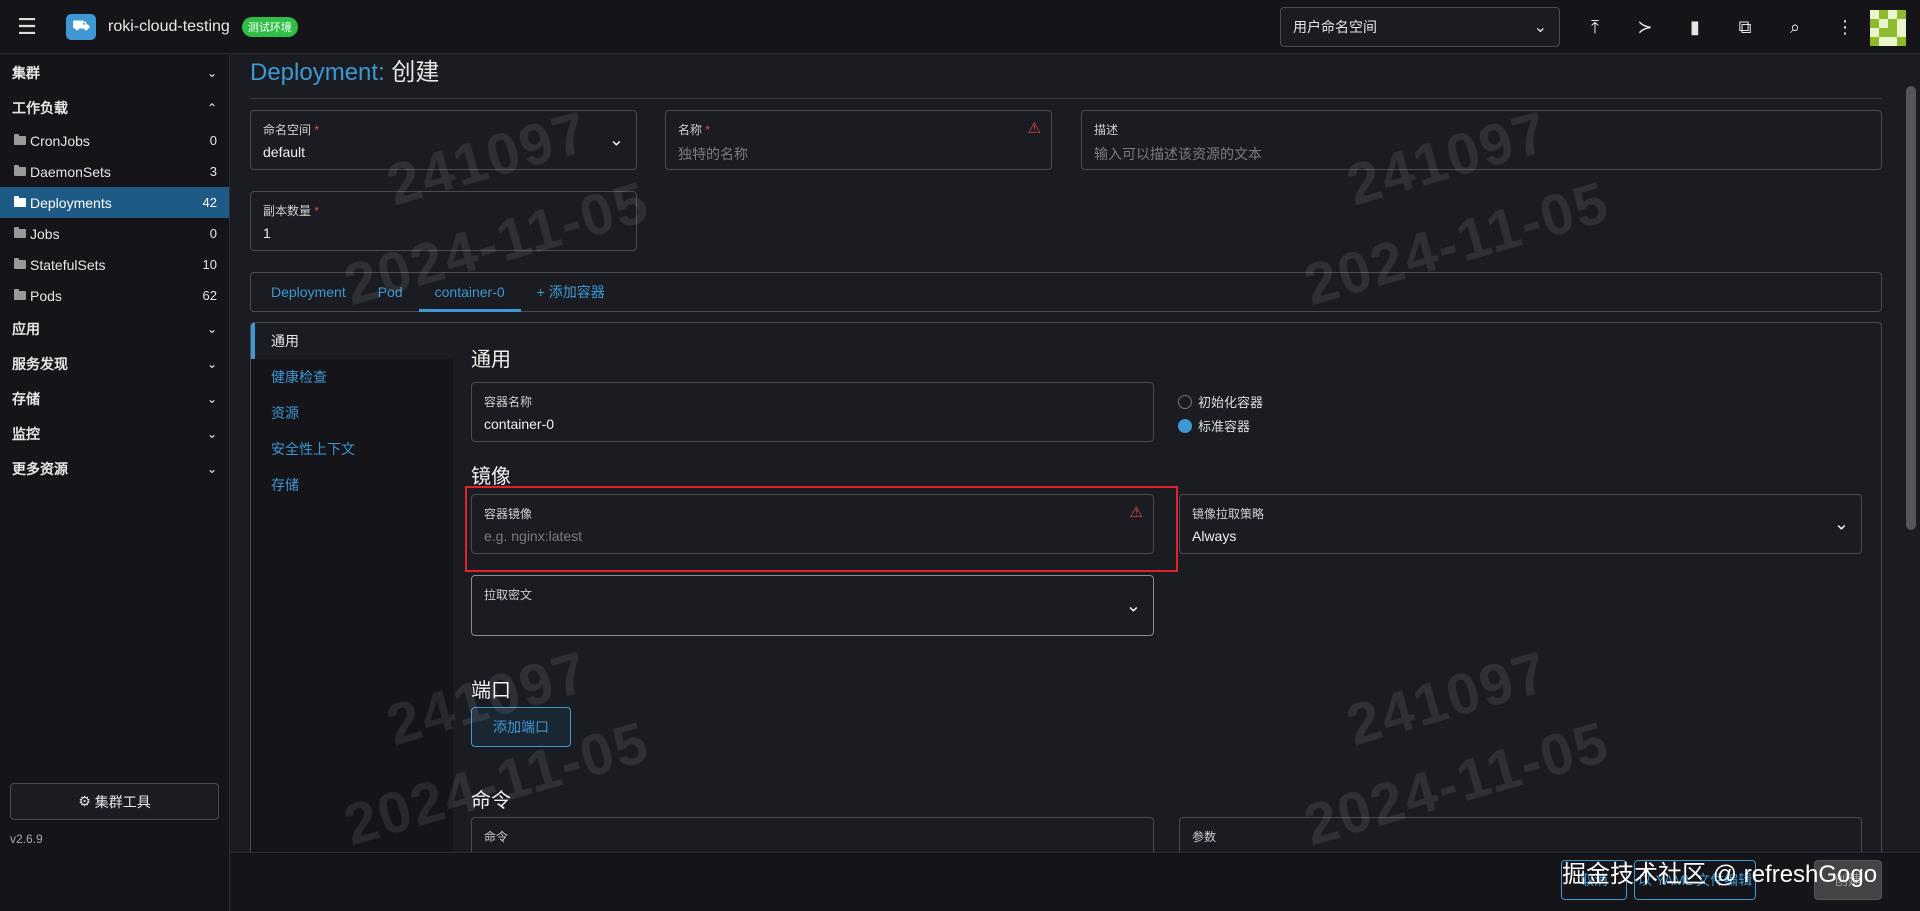 This screenshot has height=911, width=1920. Describe the element at coordinates (114, 398) in the screenshot. I see `sidebar-group-storage: 存储 ⌄` at that location.